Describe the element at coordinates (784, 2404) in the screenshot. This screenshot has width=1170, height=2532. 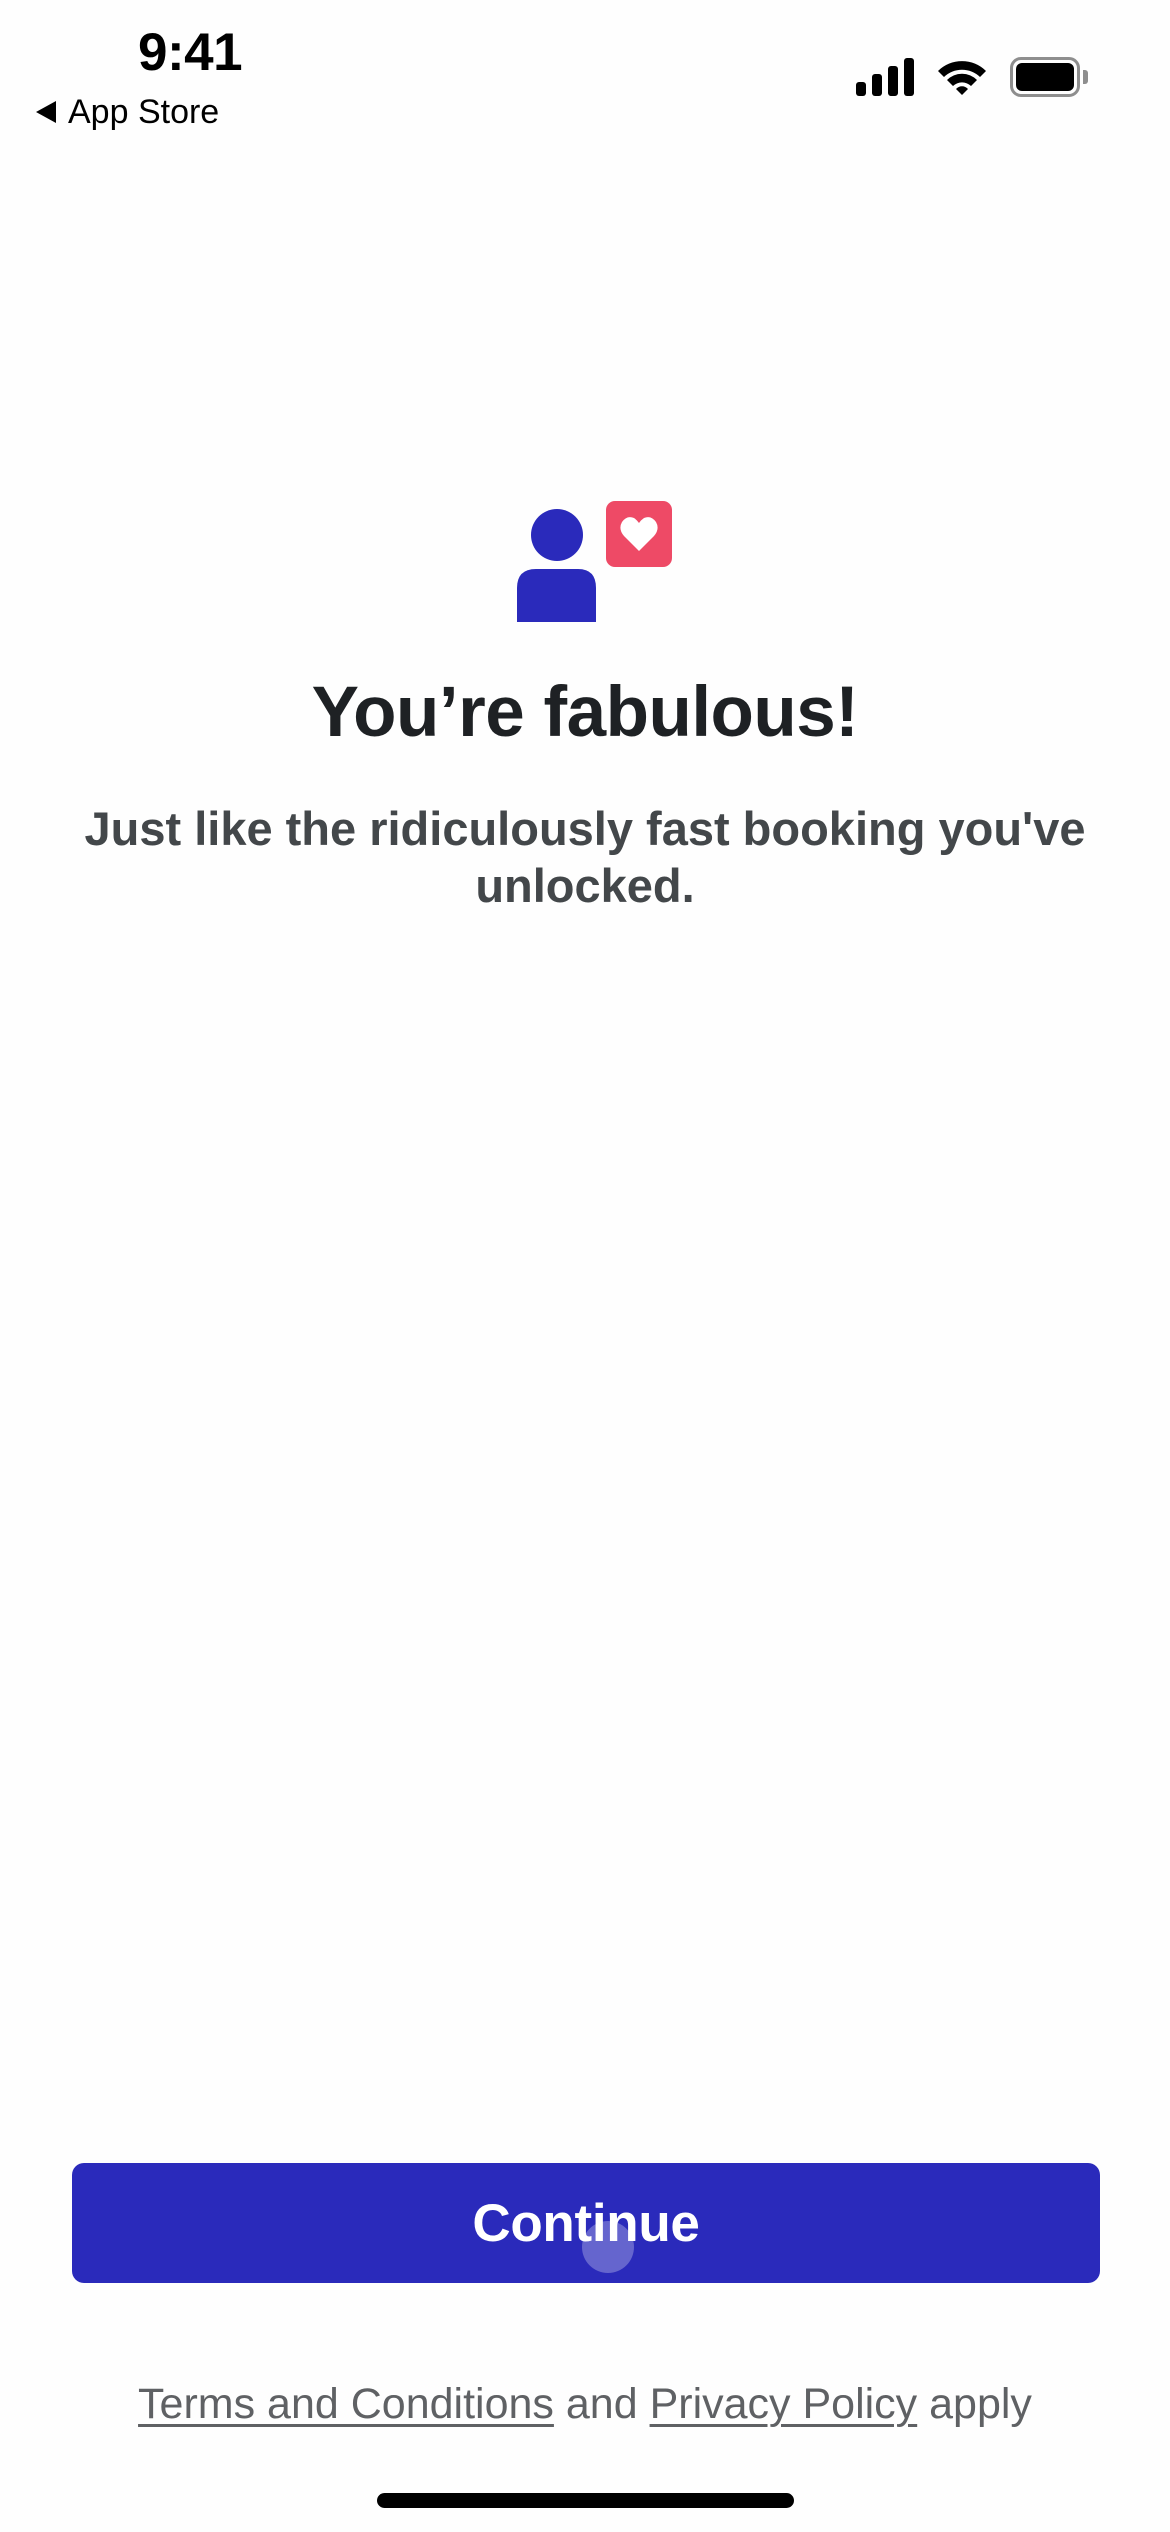
I see `privacy-policy-link: Privacy Policy` at that location.